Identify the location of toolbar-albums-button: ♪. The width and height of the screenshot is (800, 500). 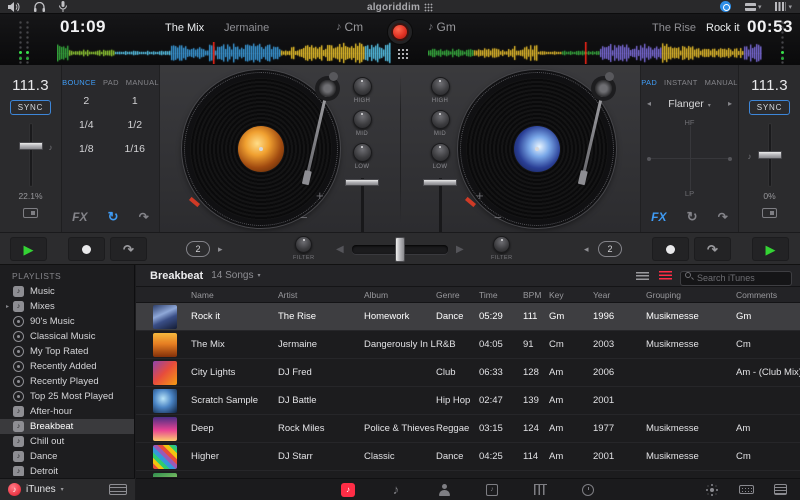
(492, 490).